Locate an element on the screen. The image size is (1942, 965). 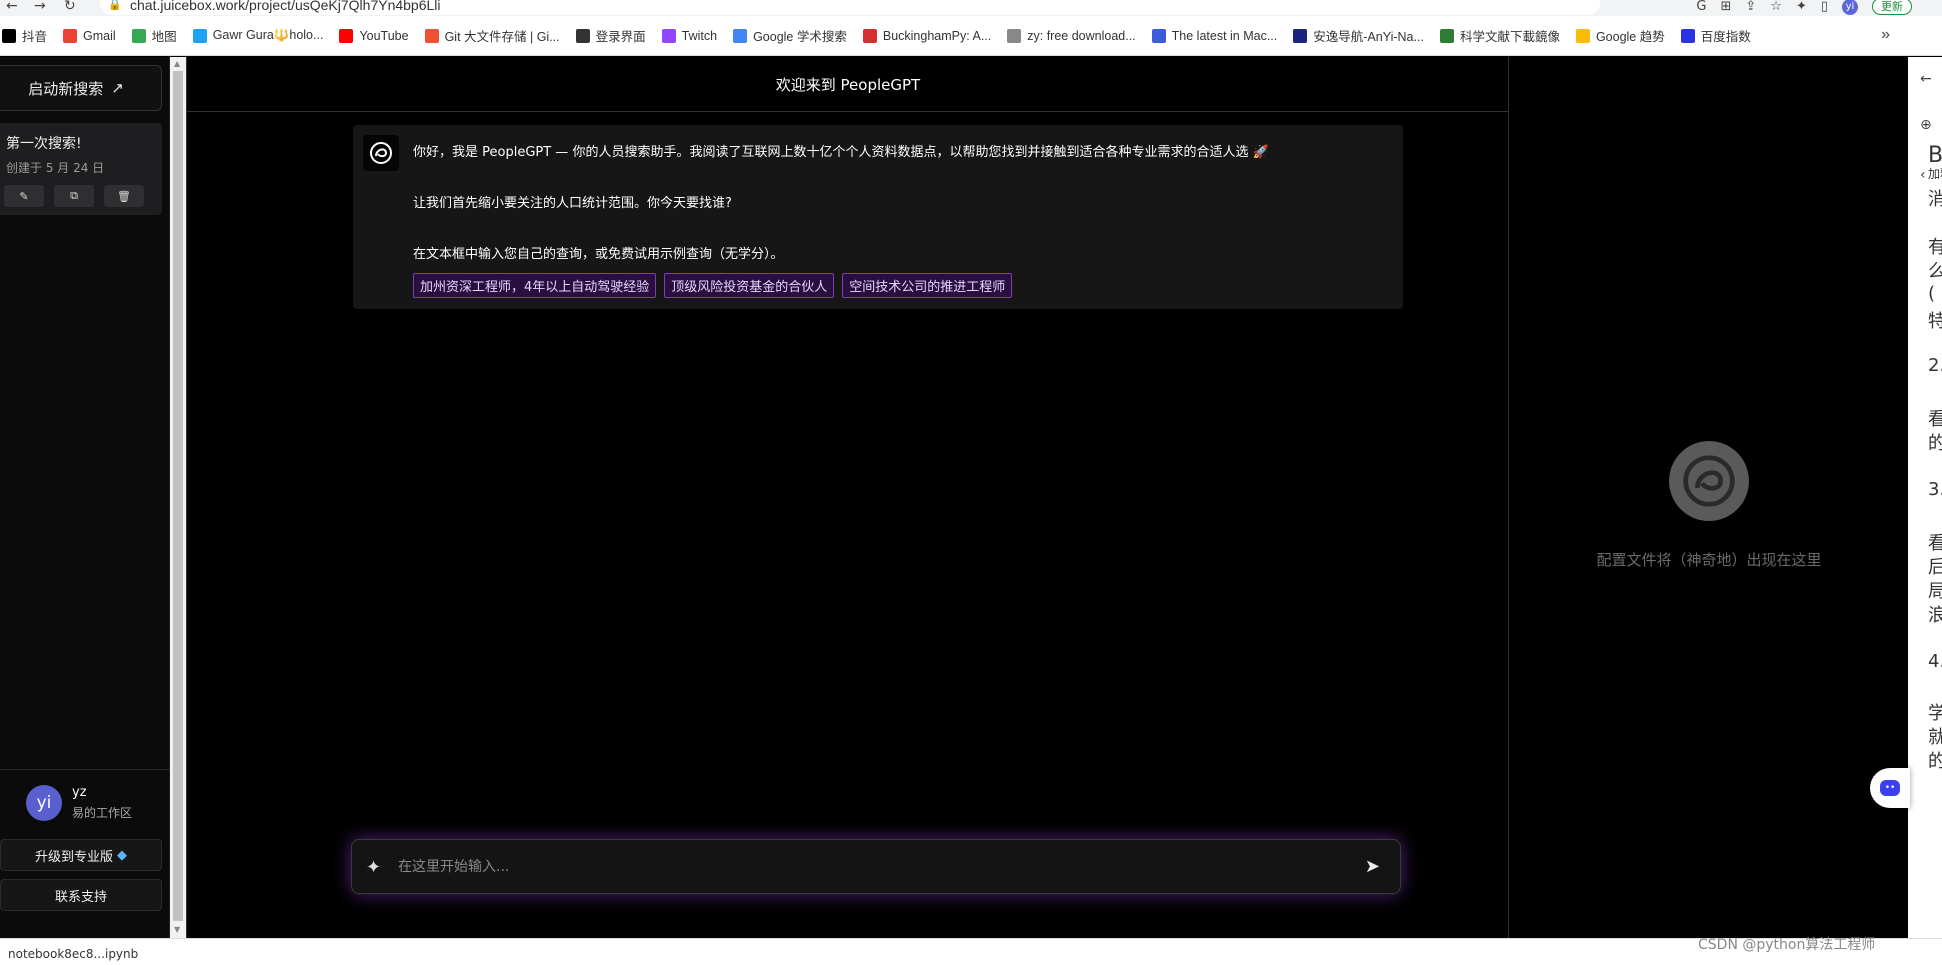
bookmark-item: Google 趋势 is located at coordinates (1620, 35).